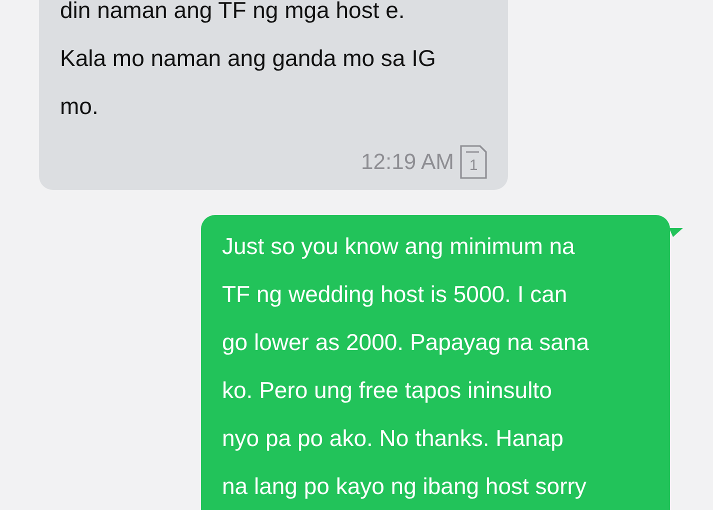  What do you see at coordinates (407, 162) in the screenshot?
I see `message-time: 12:19 AM` at bounding box center [407, 162].